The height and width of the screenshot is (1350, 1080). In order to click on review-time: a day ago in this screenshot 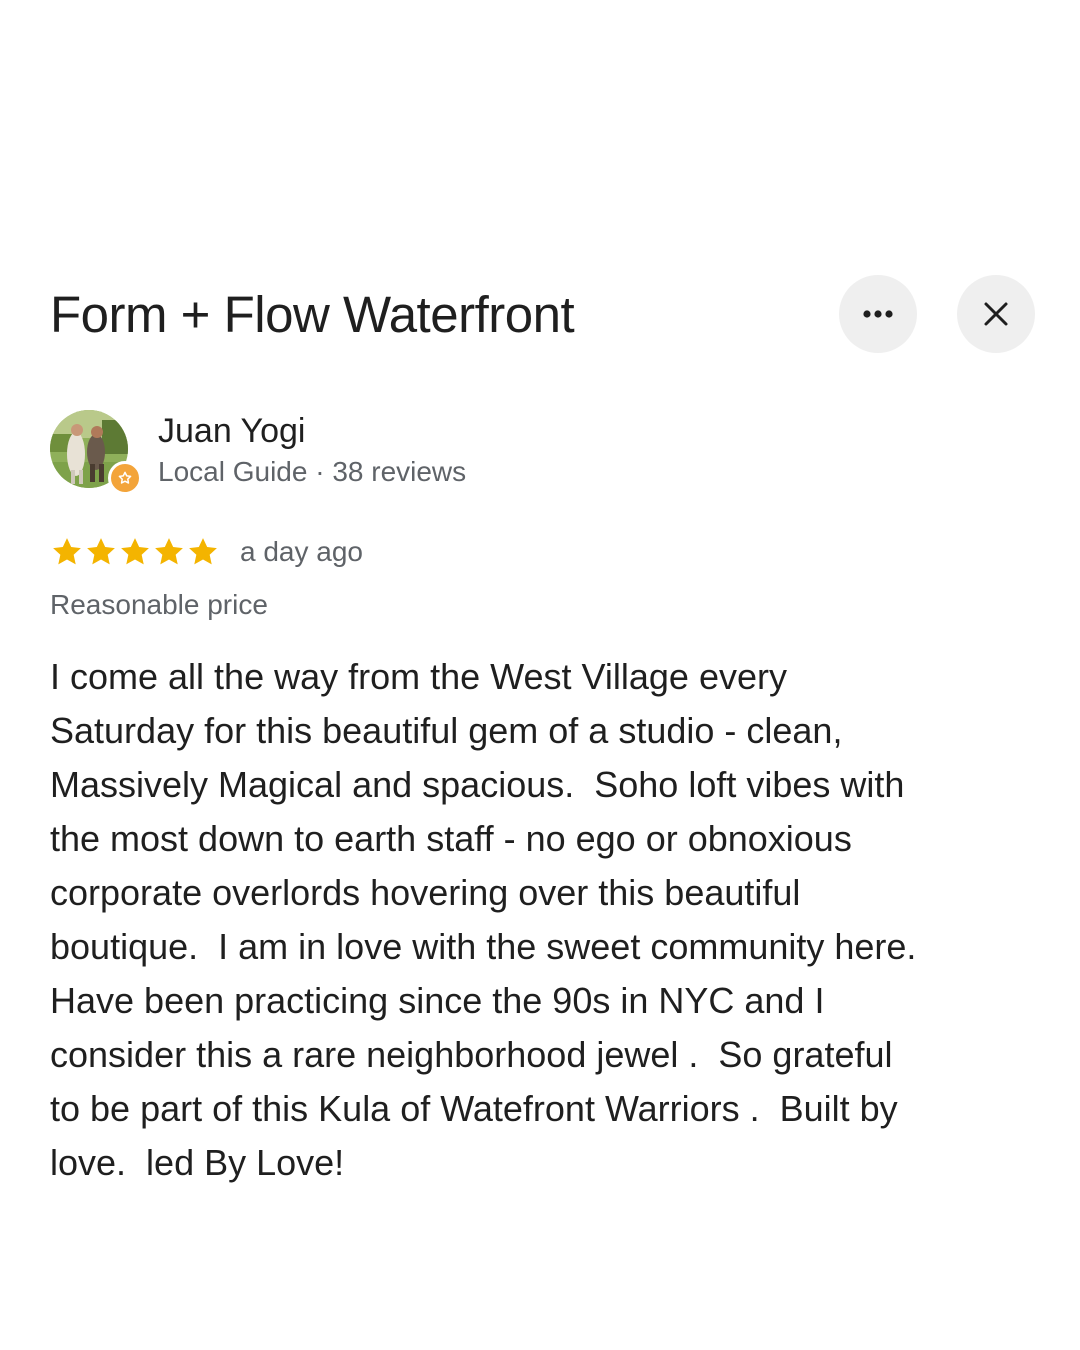, I will do `click(301, 551)`.